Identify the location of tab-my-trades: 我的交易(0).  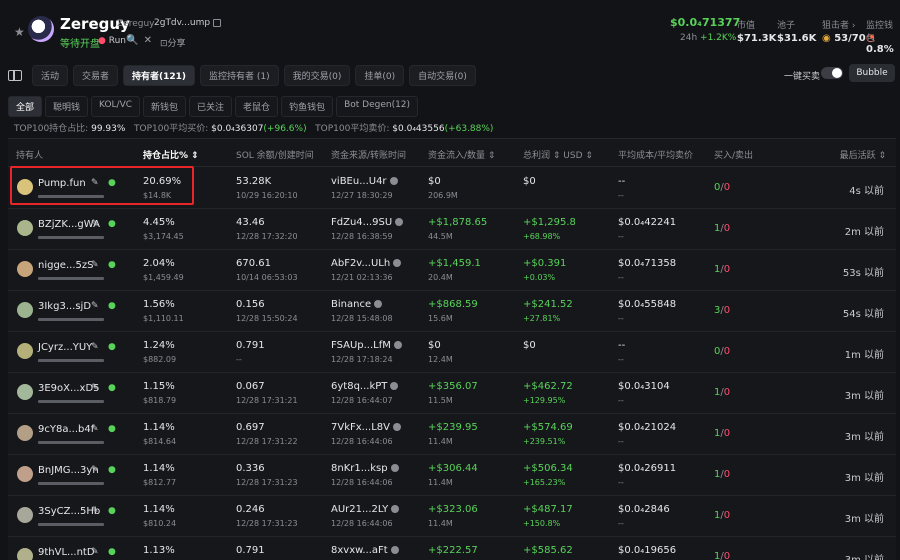
(317, 75).